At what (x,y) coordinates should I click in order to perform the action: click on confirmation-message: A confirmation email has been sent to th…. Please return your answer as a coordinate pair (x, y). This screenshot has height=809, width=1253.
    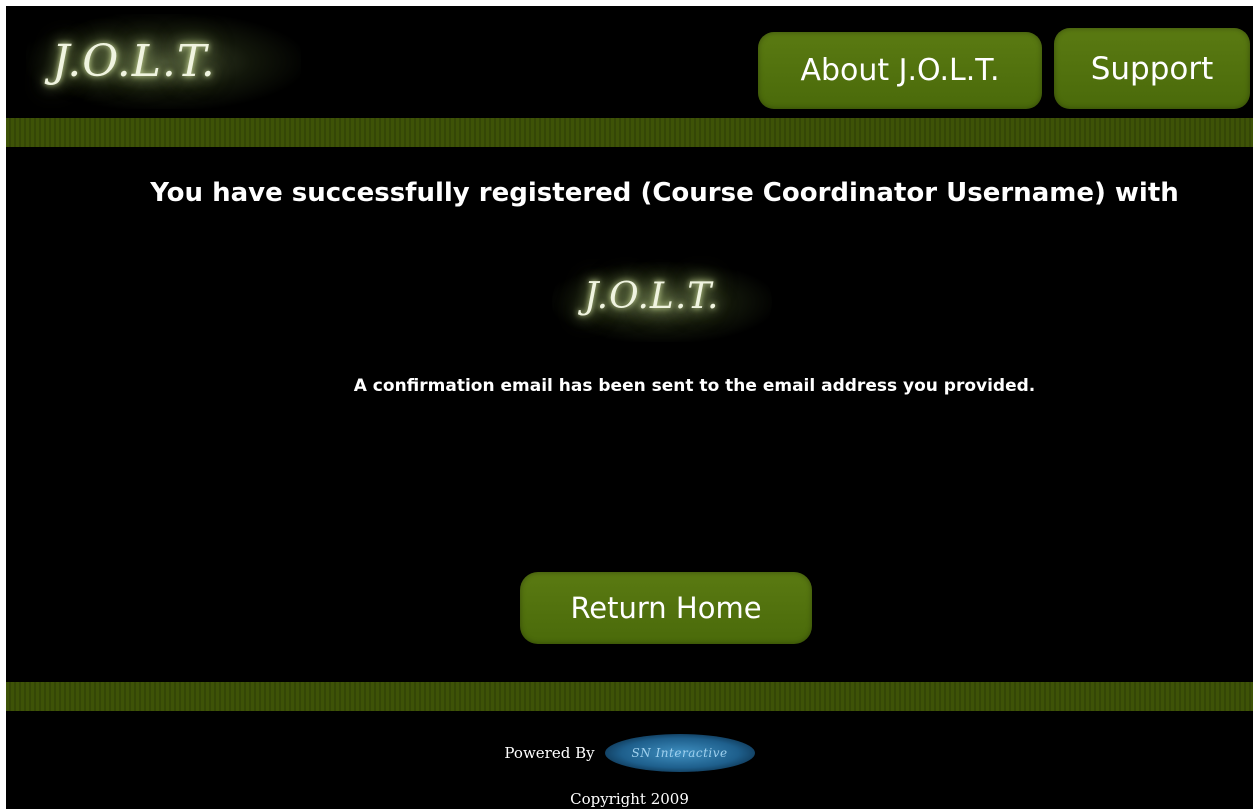
    Looking at the image, I should click on (694, 386).